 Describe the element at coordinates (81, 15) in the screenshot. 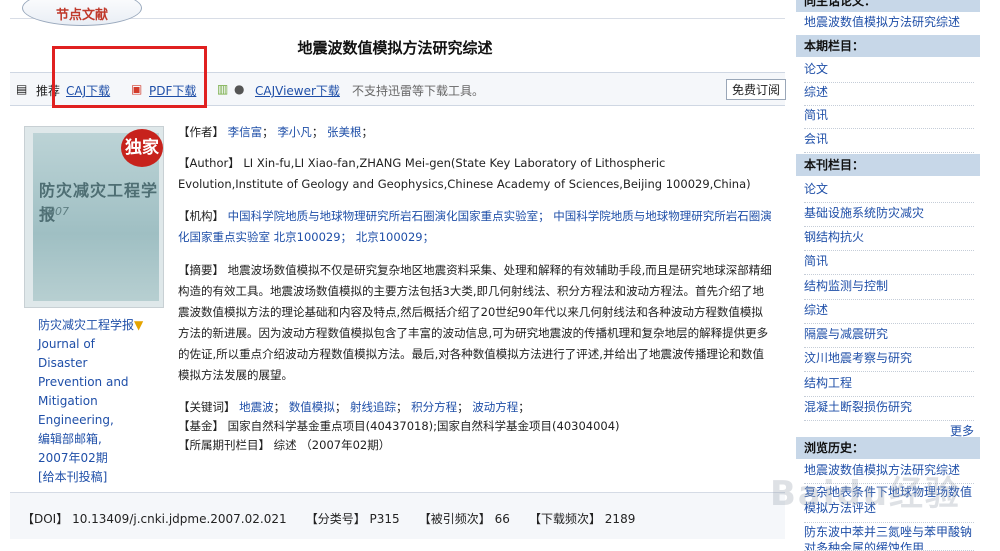

I see `section-tag-label: 节点文献` at that location.